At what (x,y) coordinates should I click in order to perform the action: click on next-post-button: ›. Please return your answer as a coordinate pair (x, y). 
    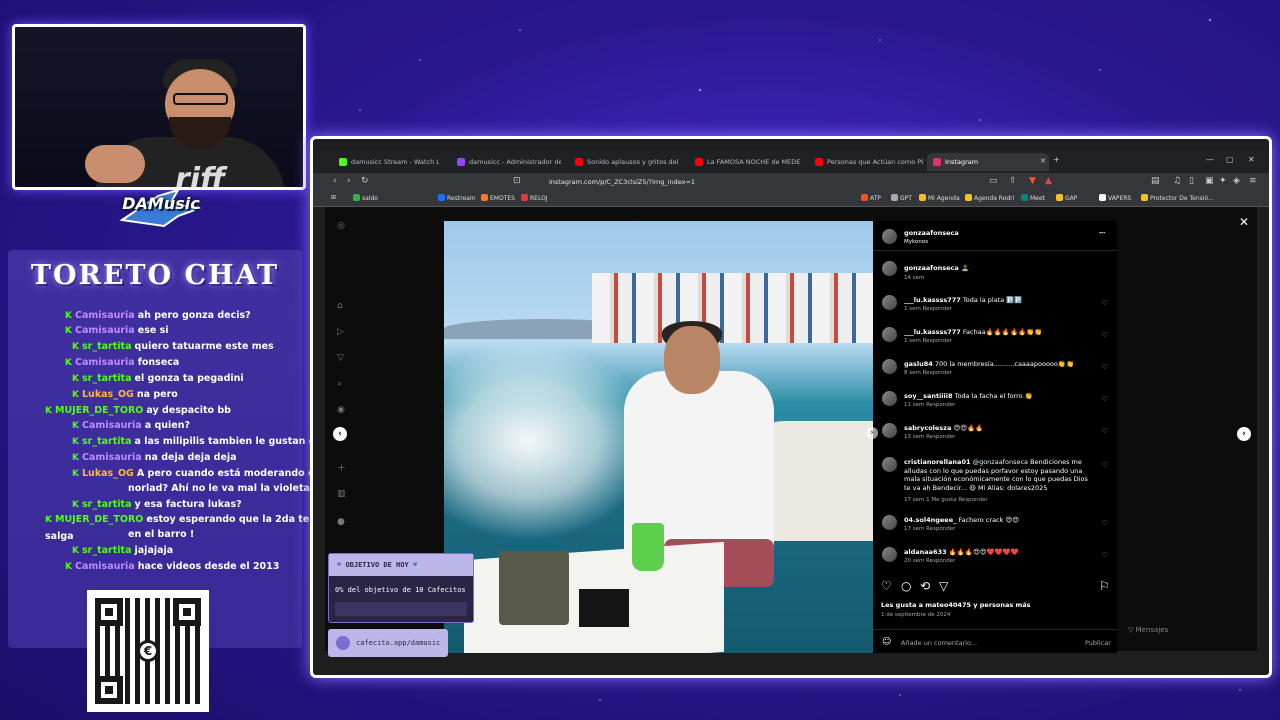
    Looking at the image, I should click on (1244, 434).